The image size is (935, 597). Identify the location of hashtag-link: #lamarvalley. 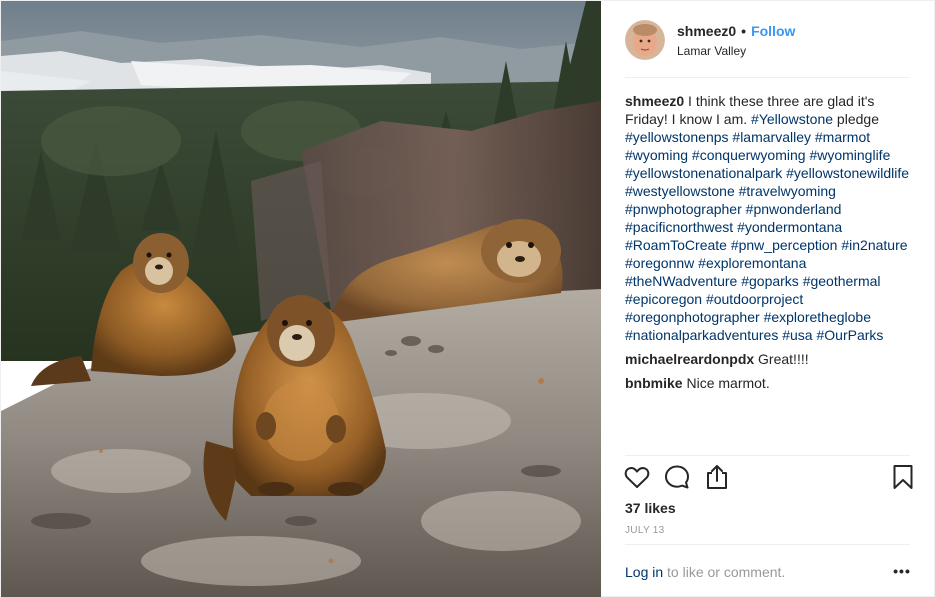
(771, 137).